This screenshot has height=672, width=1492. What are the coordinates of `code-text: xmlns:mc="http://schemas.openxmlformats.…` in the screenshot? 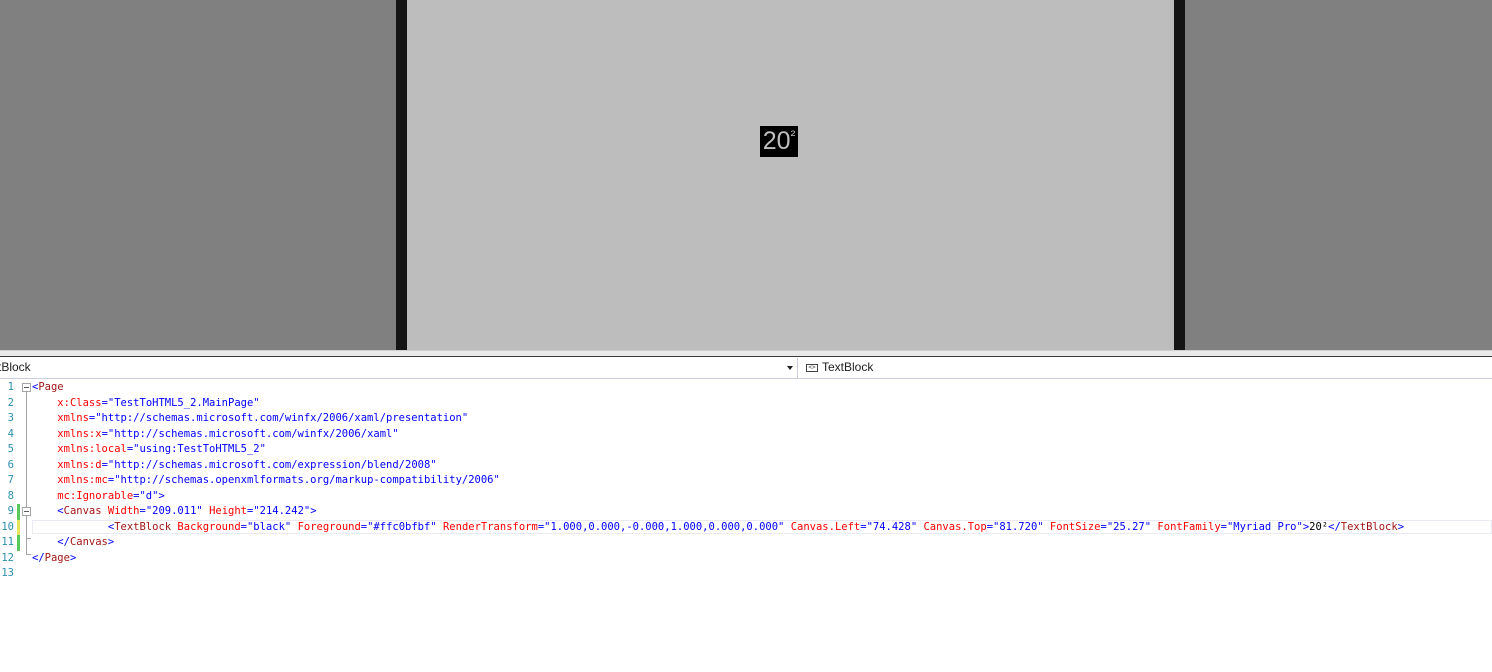 It's located at (266, 481).